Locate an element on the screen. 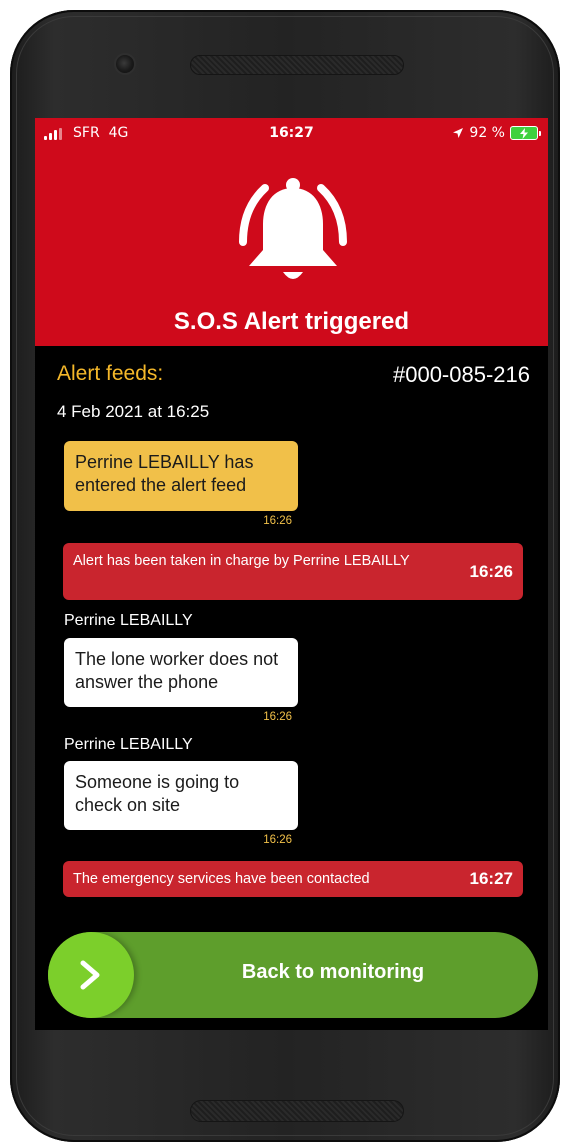 Image resolution: width=569 pixels, height=1148 pixels. alert-feed-label: Alert feeds: is located at coordinates (110, 373).